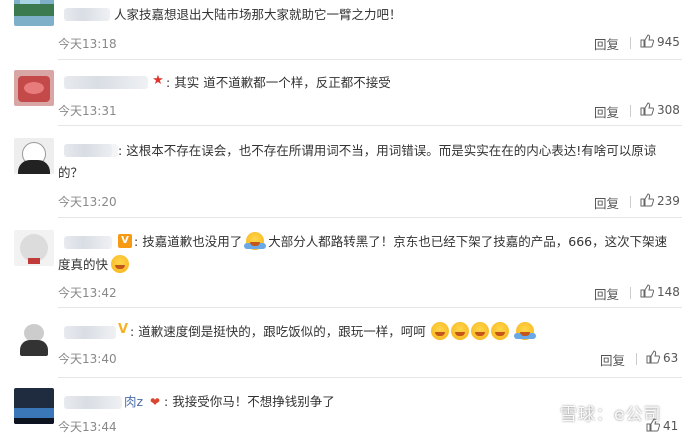  I want to click on star-icon: ★, so click(158, 80).